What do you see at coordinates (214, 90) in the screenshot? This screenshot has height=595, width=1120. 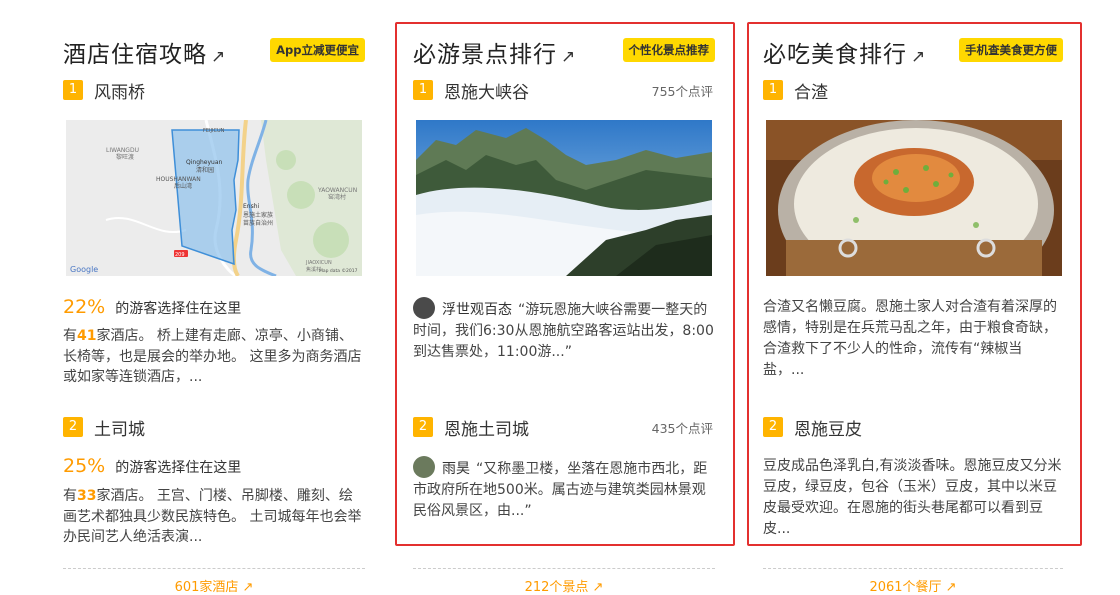 I see `hotel-item-1: 1 风雨桥` at bounding box center [214, 90].